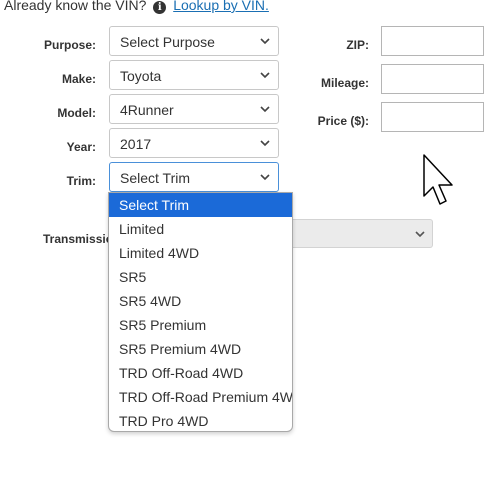 The image size is (496, 479). I want to click on trim-option: TRD Pro 4WD, so click(200, 420).